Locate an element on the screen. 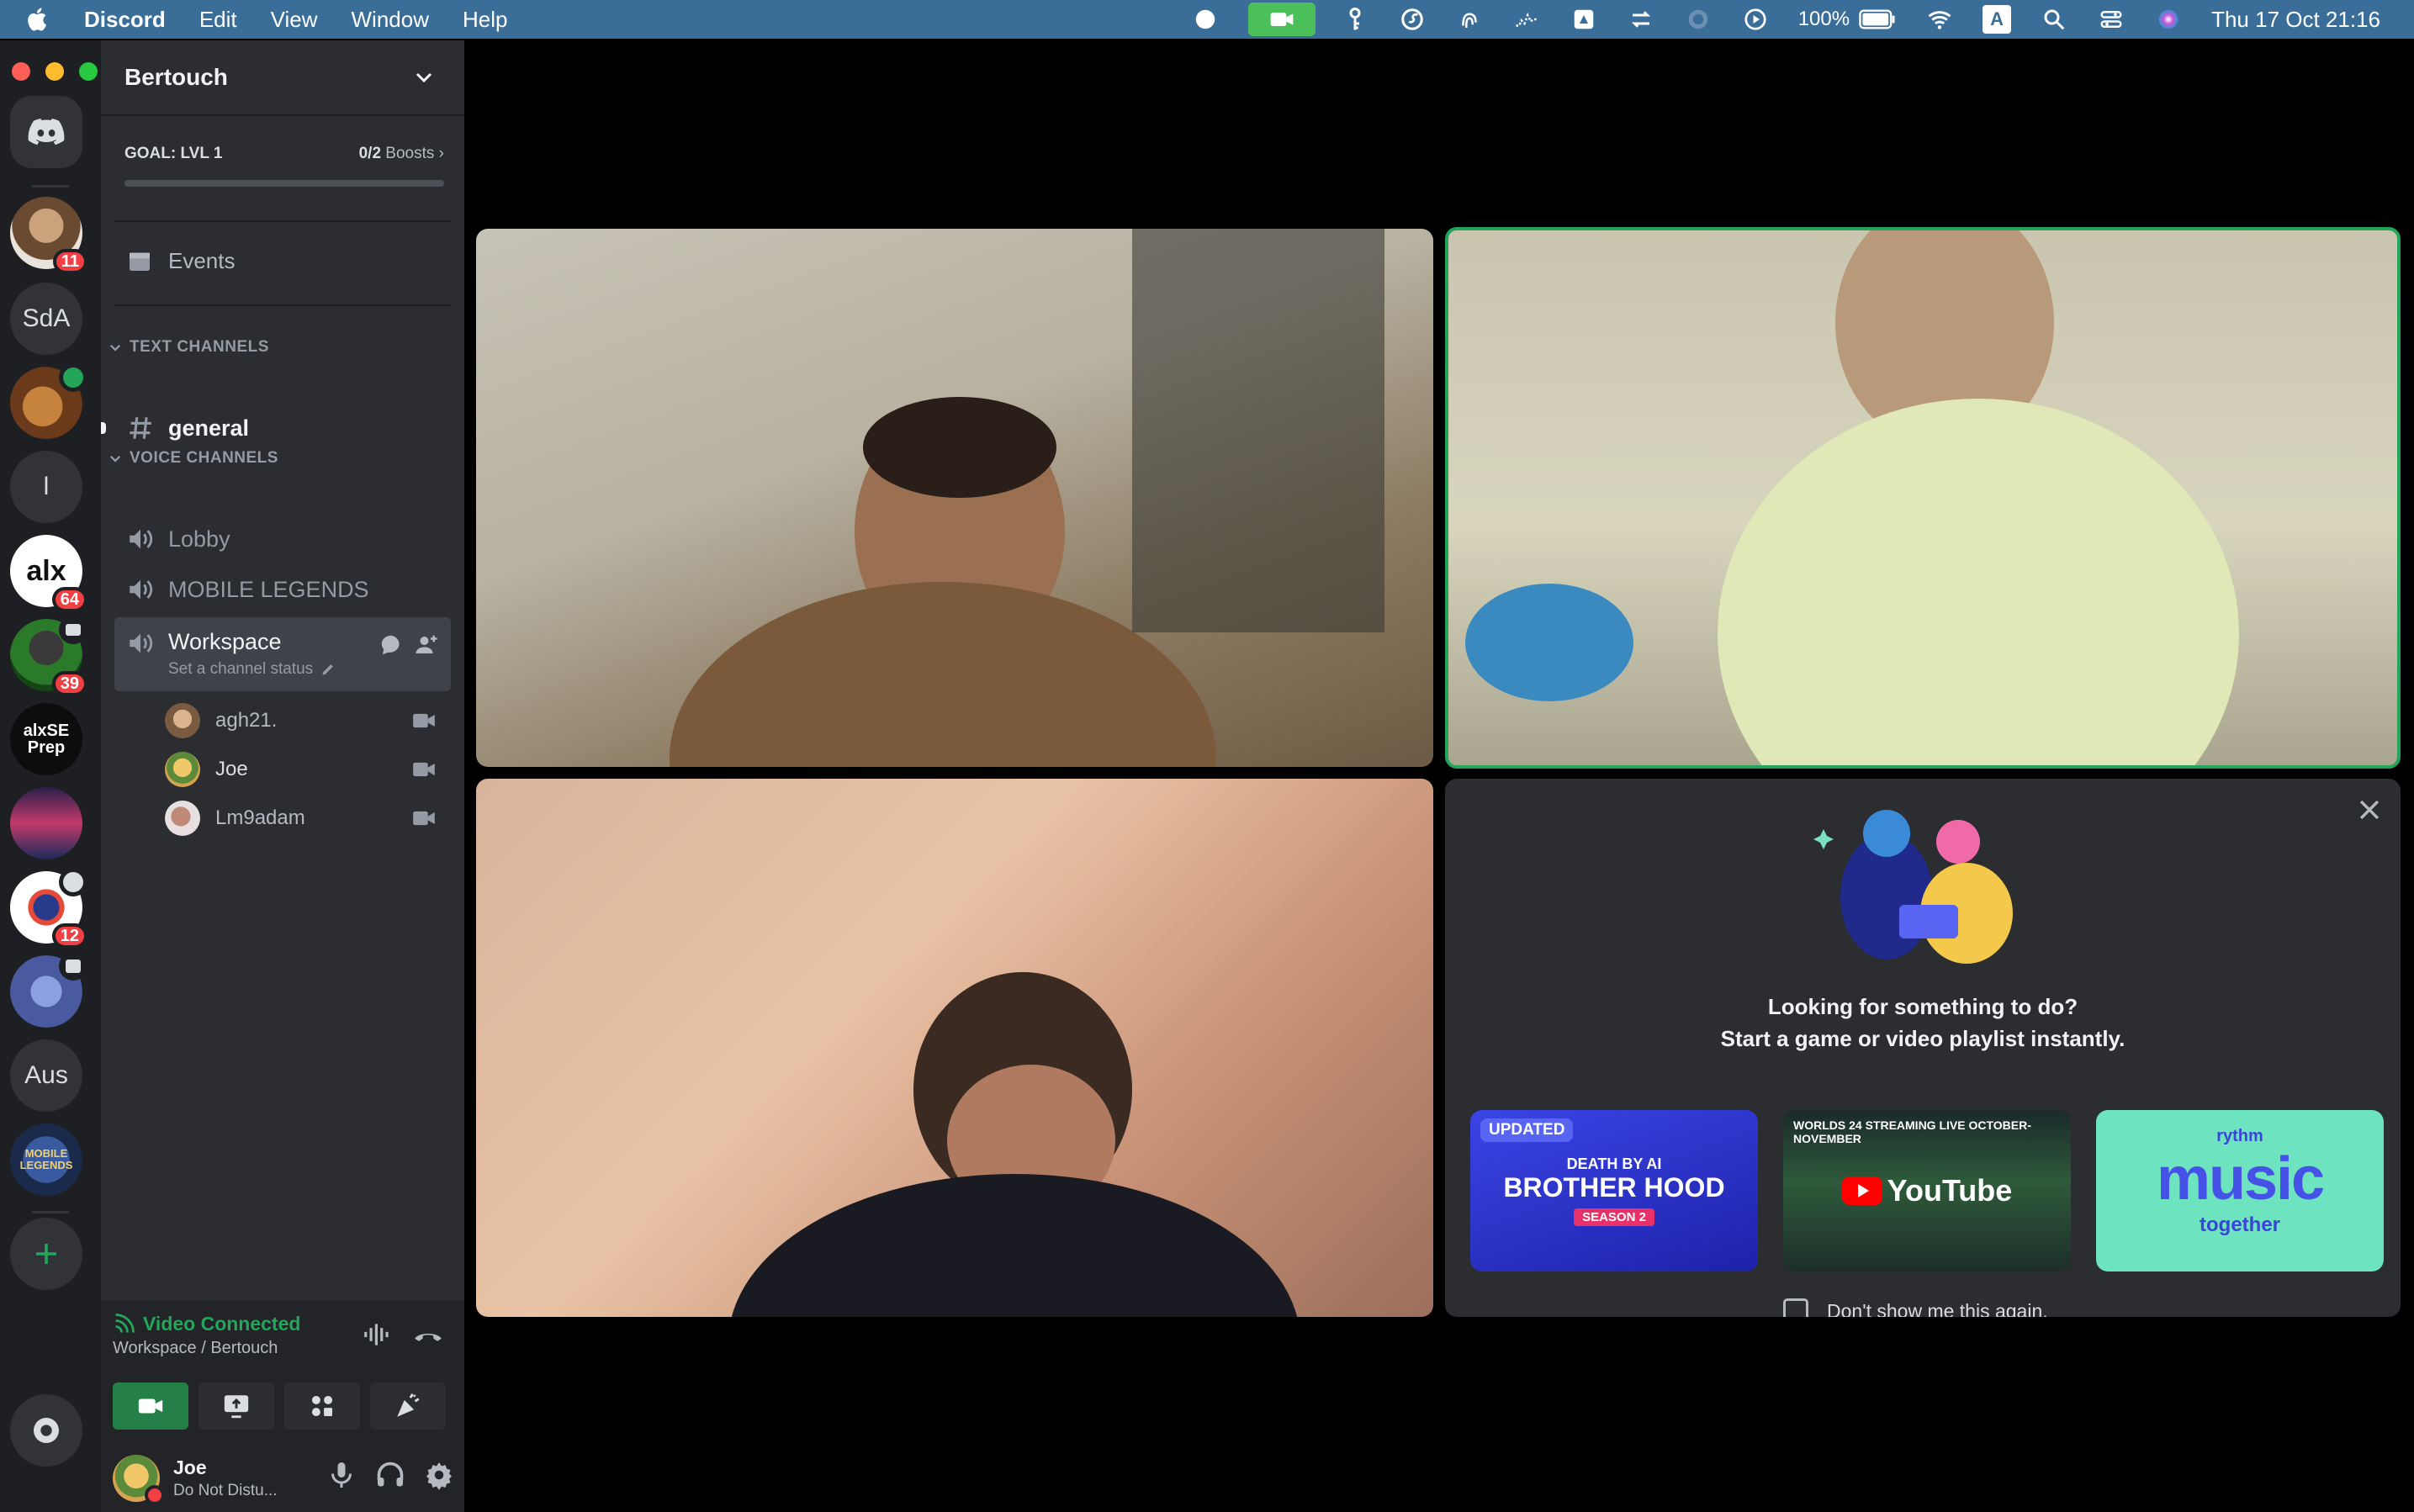 The image size is (2414, 1512). siri-icon is located at coordinates (2168, 19).